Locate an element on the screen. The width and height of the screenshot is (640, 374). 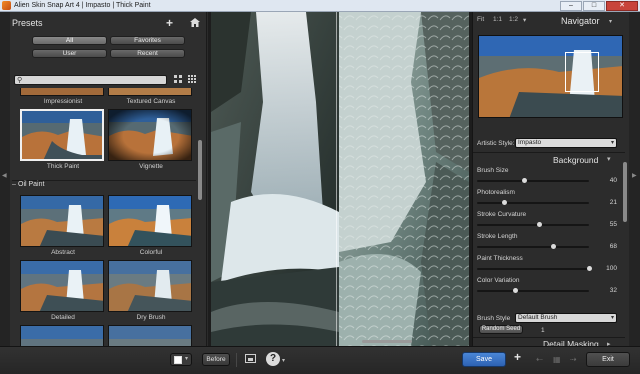
left-panel-collapse-handle: ◀ is located at coordinates (5, 179).